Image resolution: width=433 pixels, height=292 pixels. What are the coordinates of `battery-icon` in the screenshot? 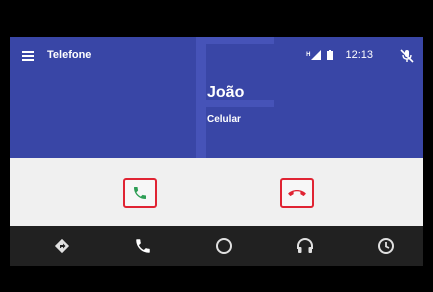 It's located at (330, 55).